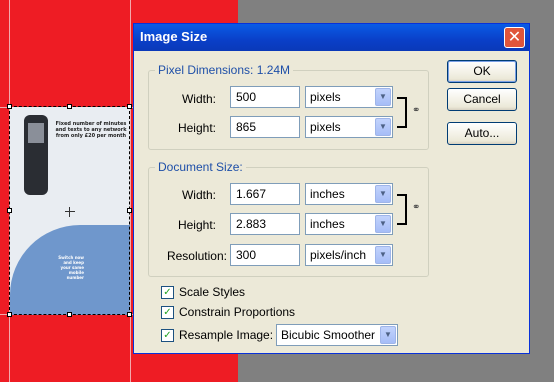 The width and height of the screenshot is (554, 382). What do you see at coordinates (198, 99) in the screenshot?
I see `pixel-width-label: Width:` at bounding box center [198, 99].